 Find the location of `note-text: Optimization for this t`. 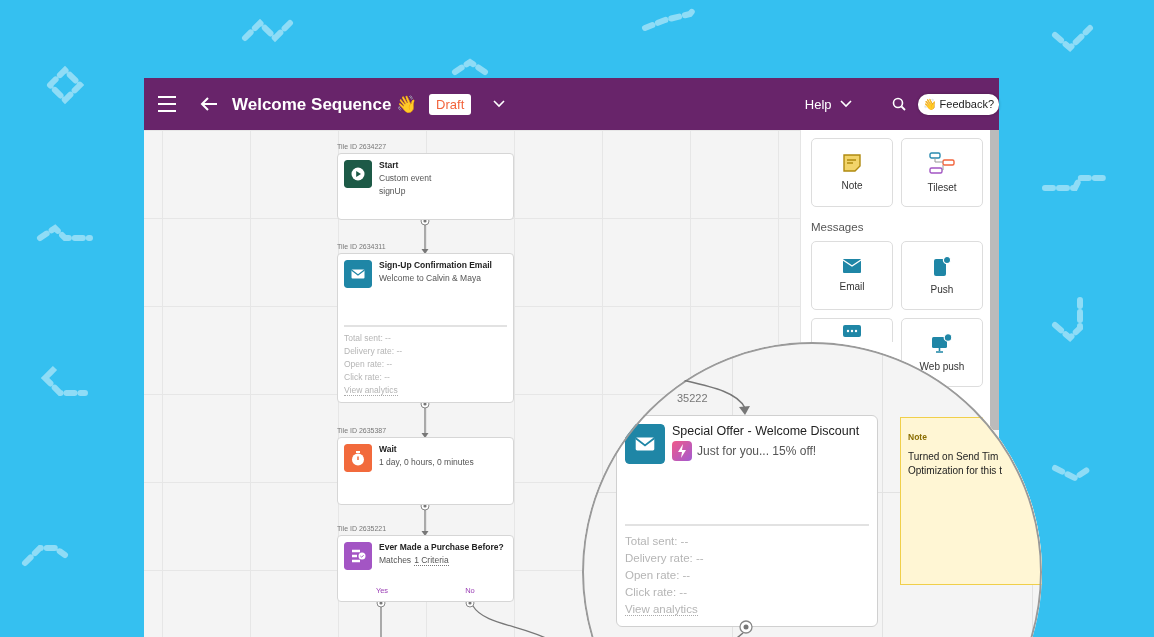

note-text: Optimization for this t is located at coordinates (955, 471).